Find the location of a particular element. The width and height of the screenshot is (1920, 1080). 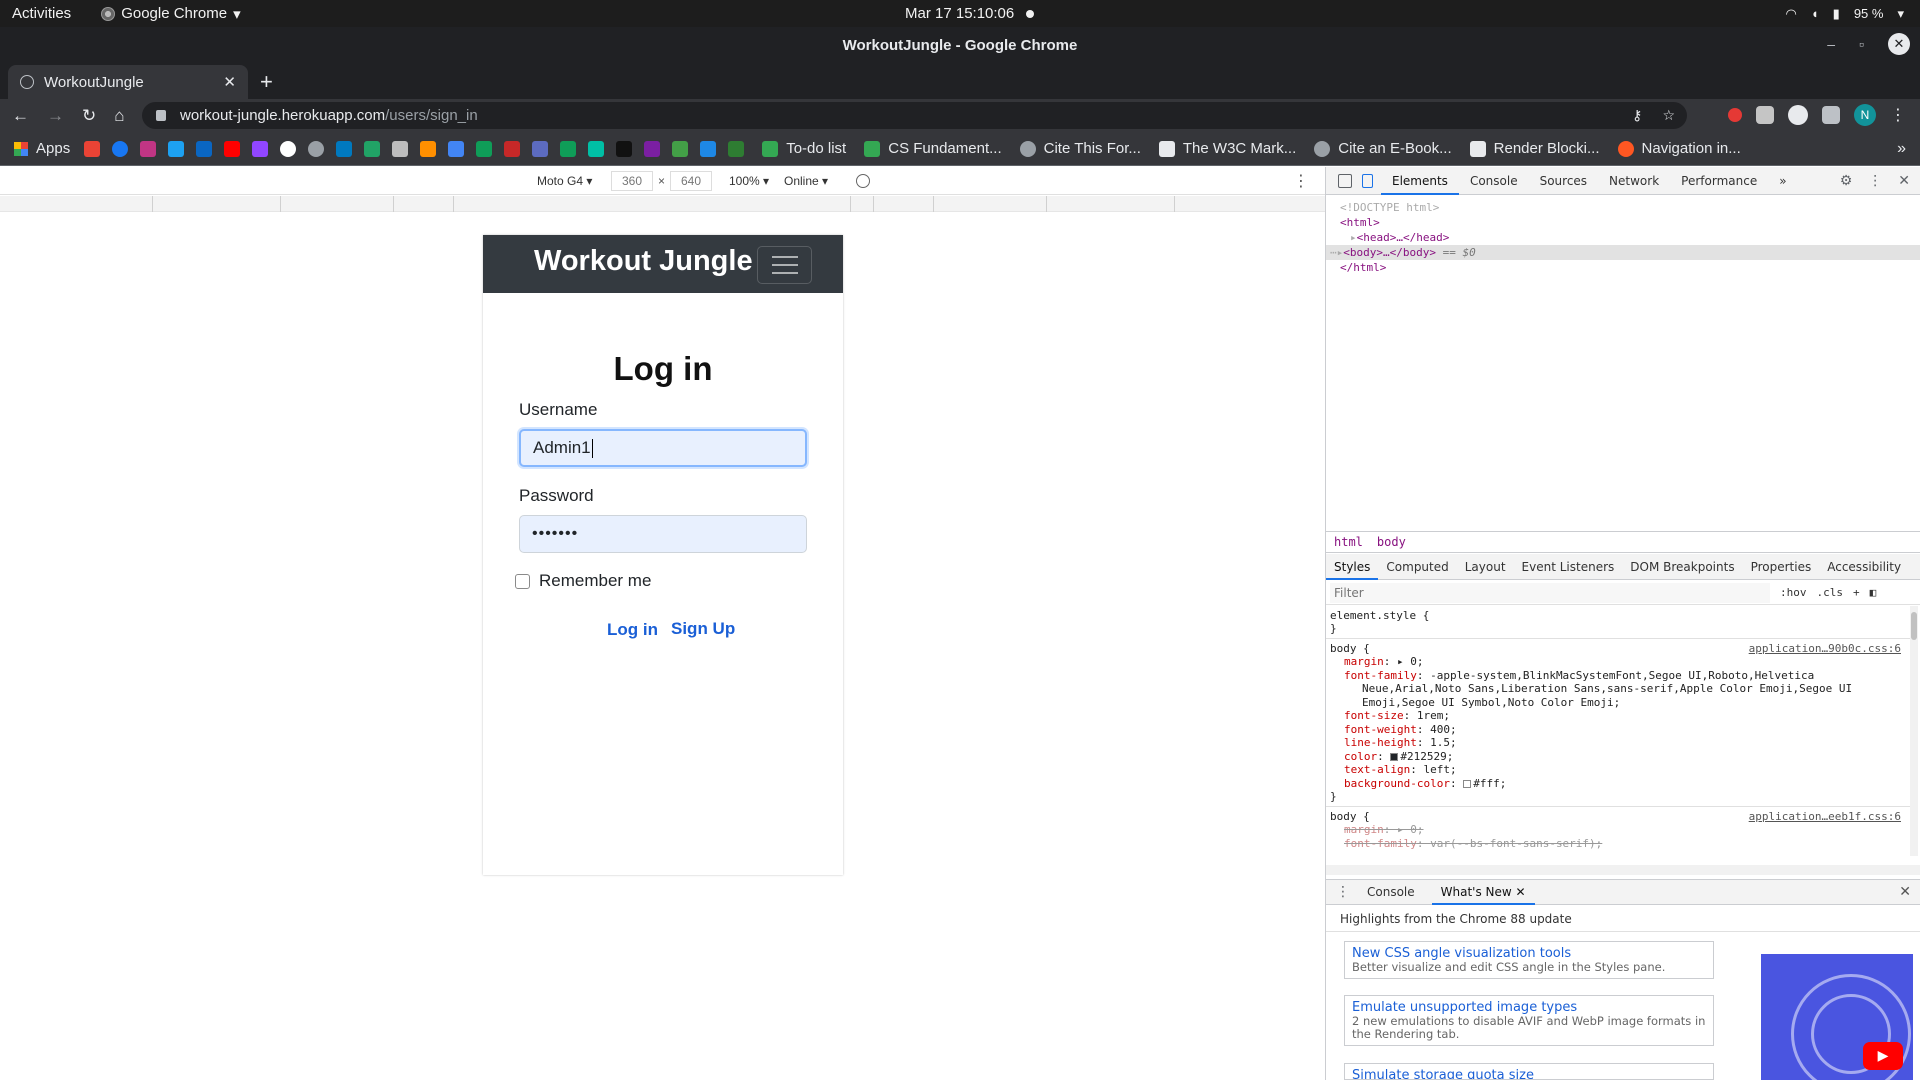

forward-button: → is located at coordinates (55, 116).